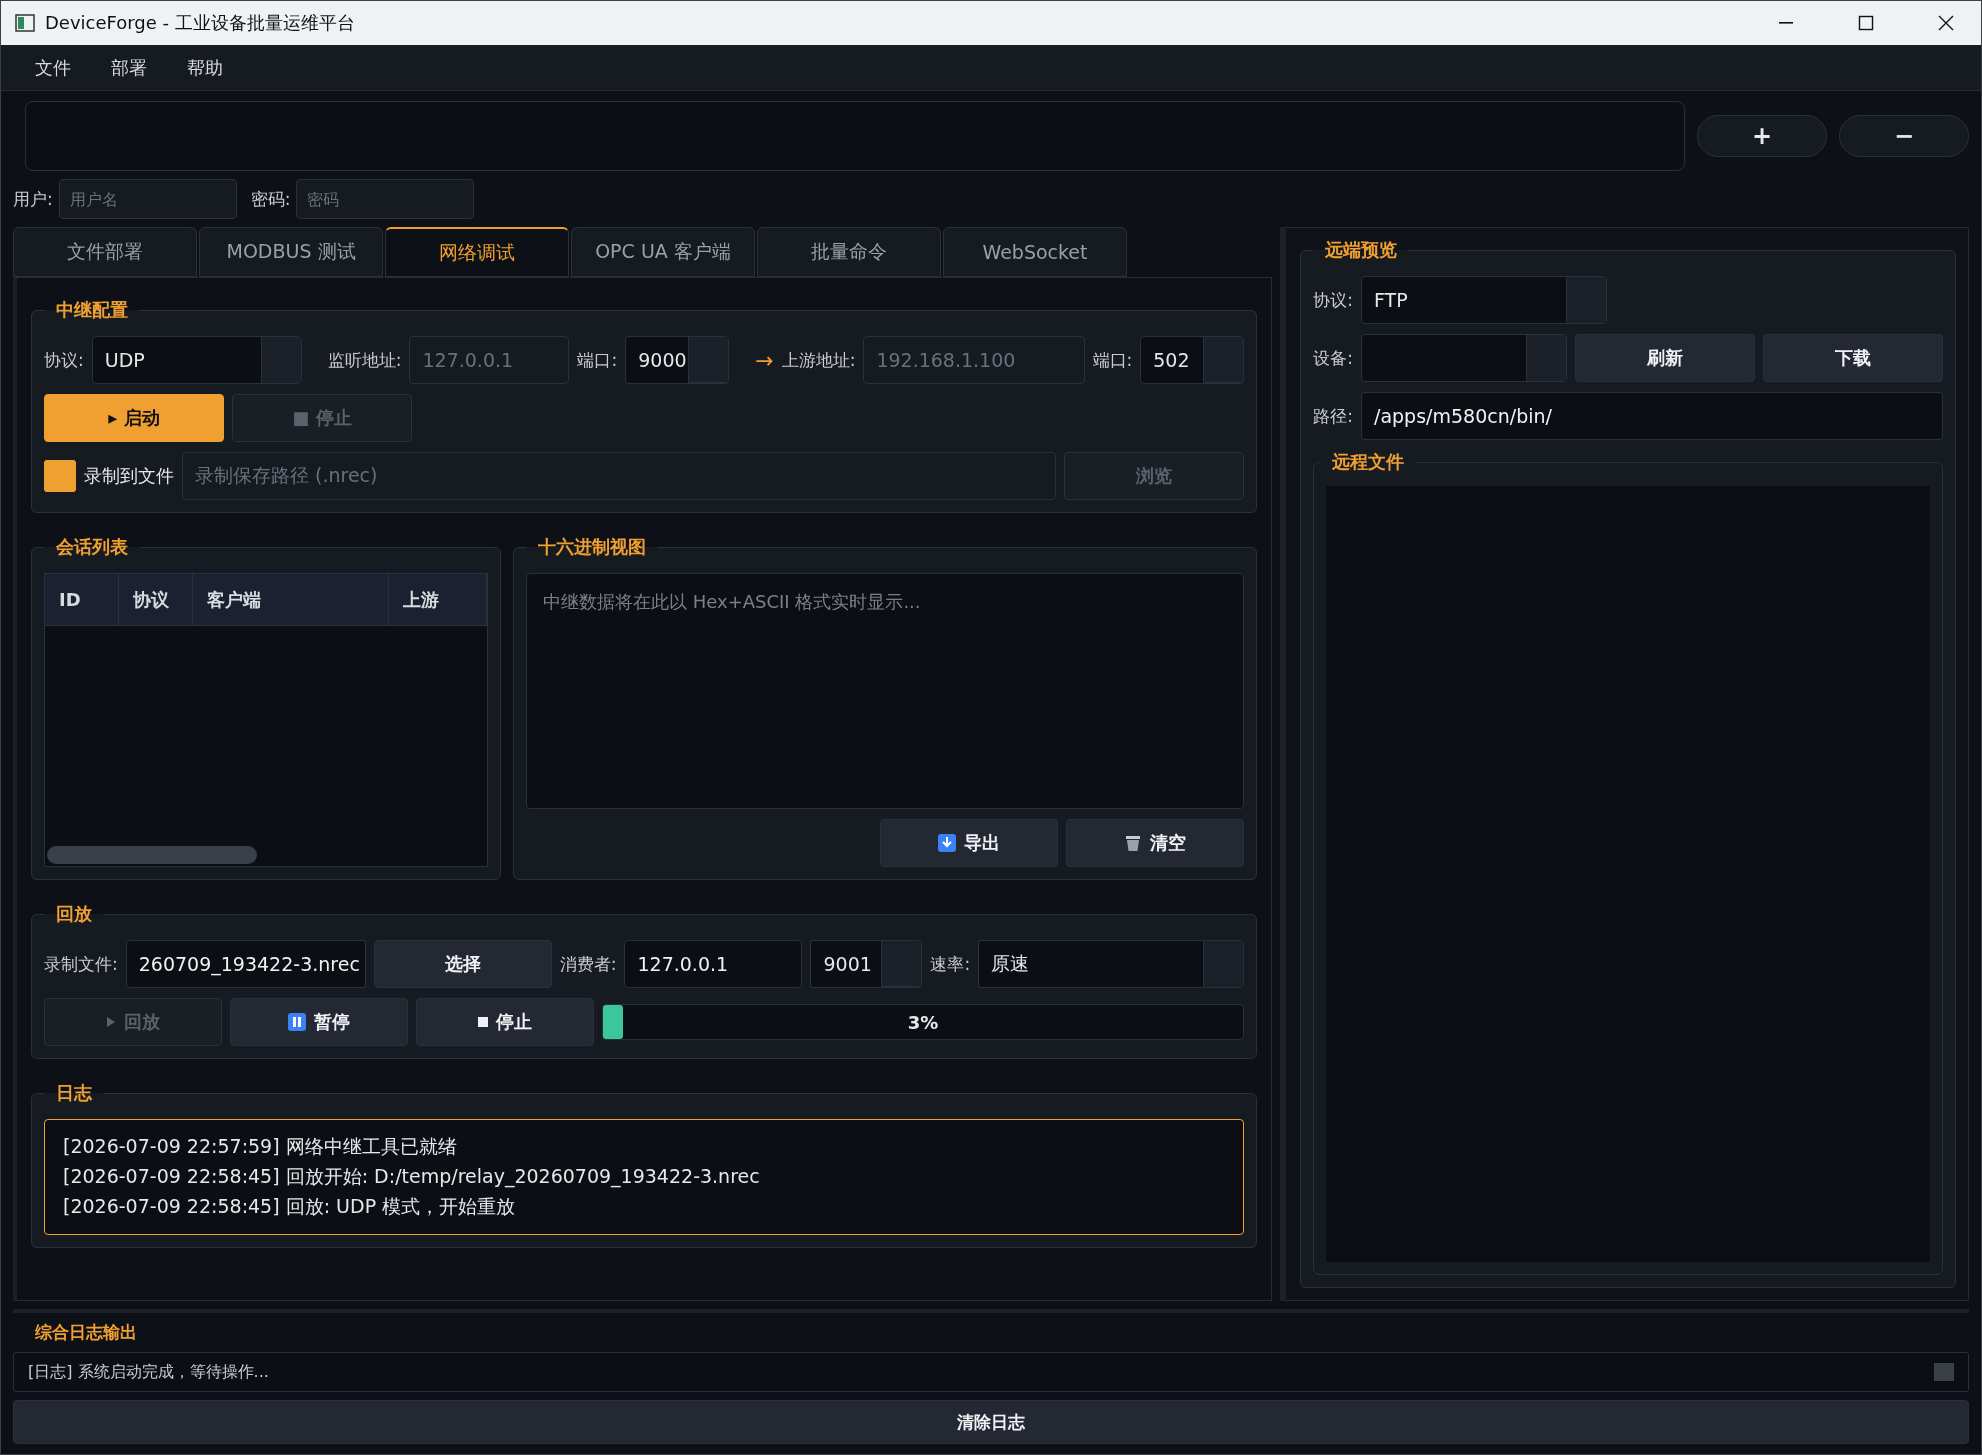 The height and width of the screenshot is (1455, 1982). Describe the element at coordinates (1484, 300) in the screenshot. I see `protocol-dropdown: FTP` at that location.